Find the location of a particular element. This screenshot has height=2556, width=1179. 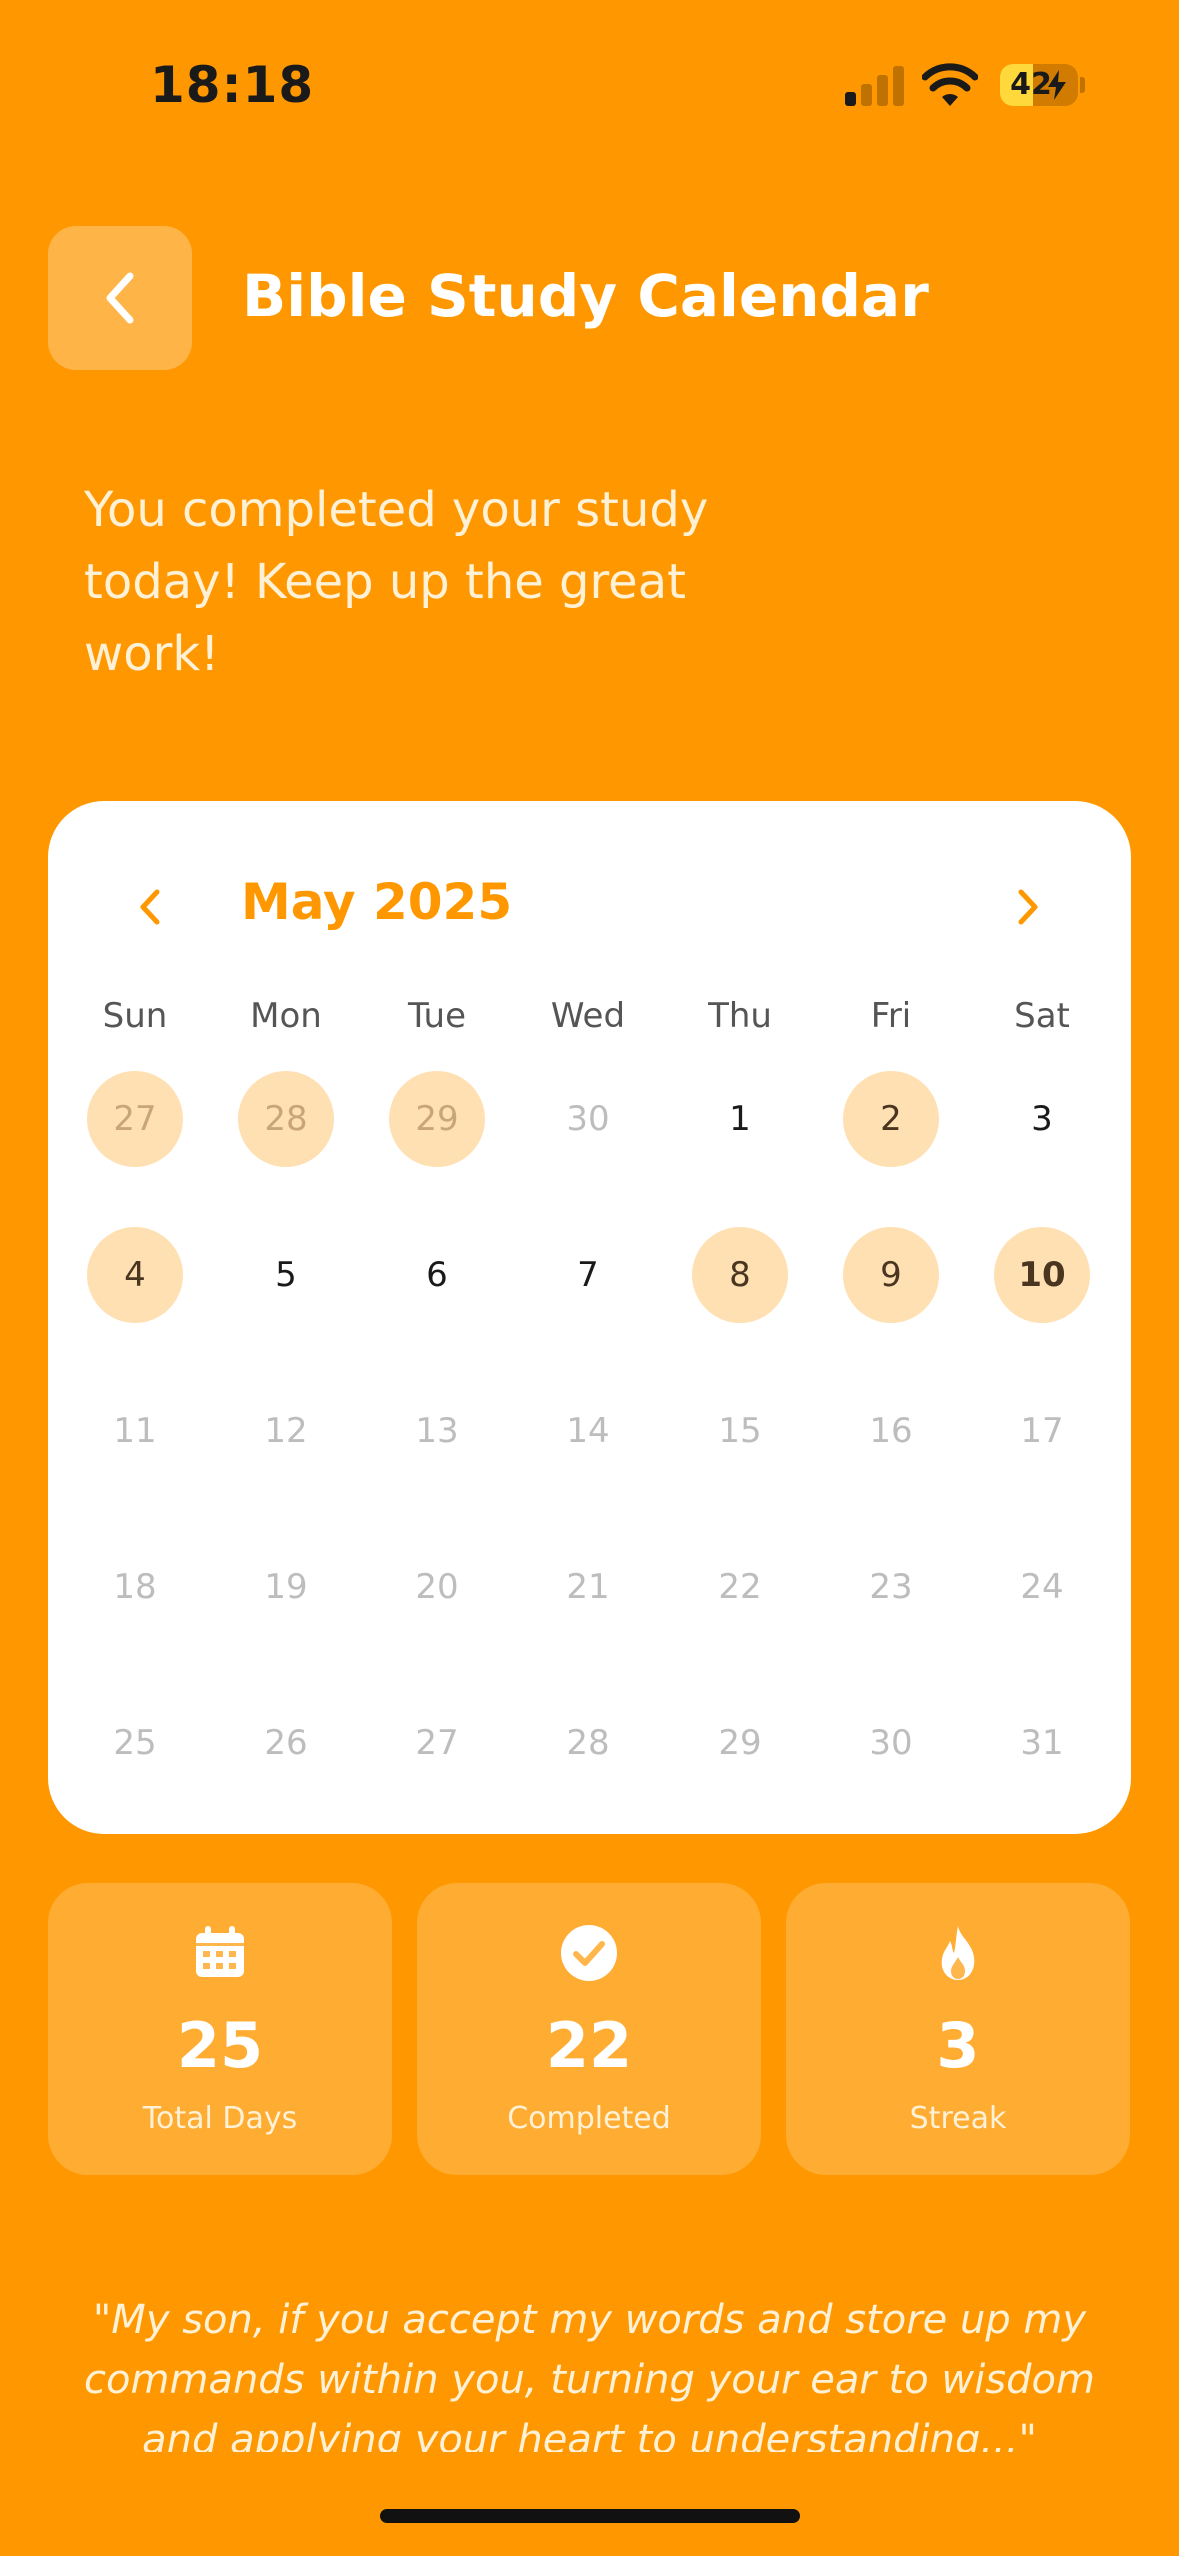

calendar-day: 13 is located at coordinates (437, 1431).